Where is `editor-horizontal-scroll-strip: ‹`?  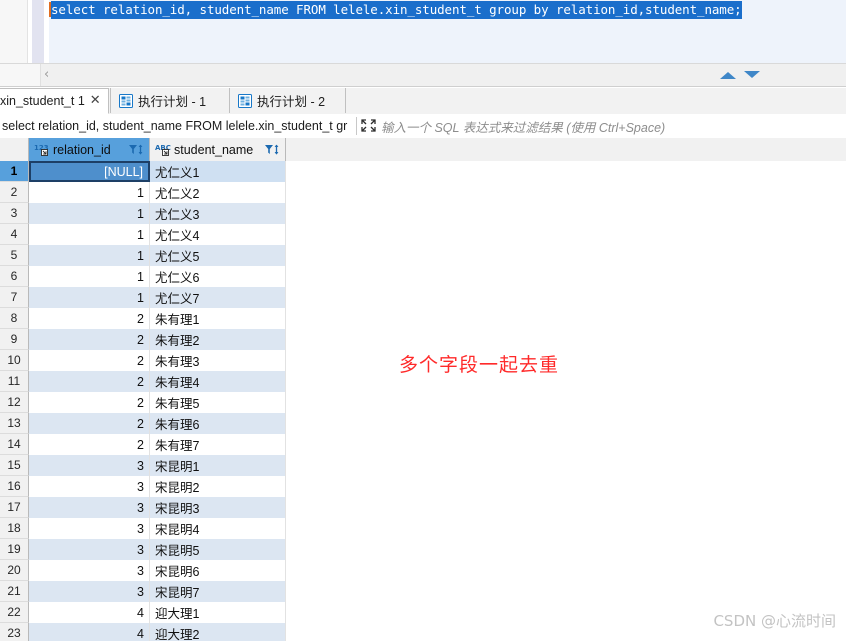
editor-horizontal-scroll-strip: ‹ is located at coordinates (423, 75).